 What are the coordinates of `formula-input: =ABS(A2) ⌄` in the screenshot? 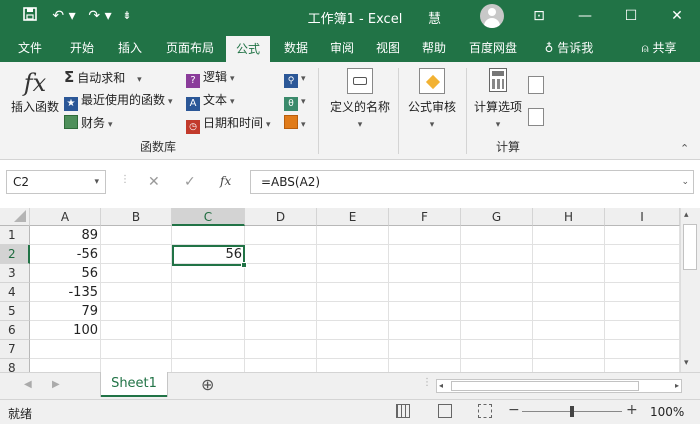 It's located at (472, 182).